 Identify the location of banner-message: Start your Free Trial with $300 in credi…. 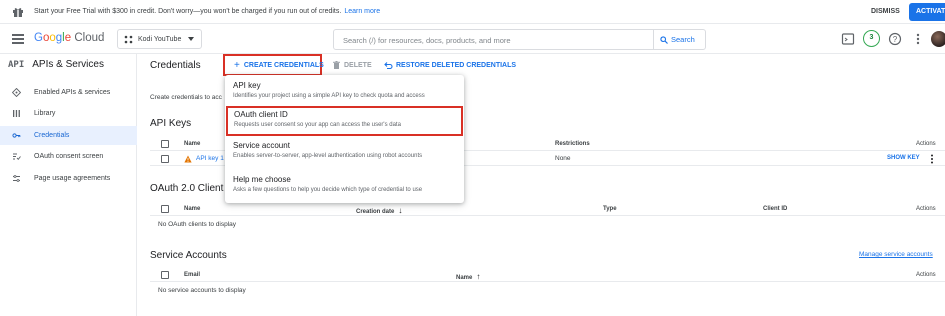
(188, 11).